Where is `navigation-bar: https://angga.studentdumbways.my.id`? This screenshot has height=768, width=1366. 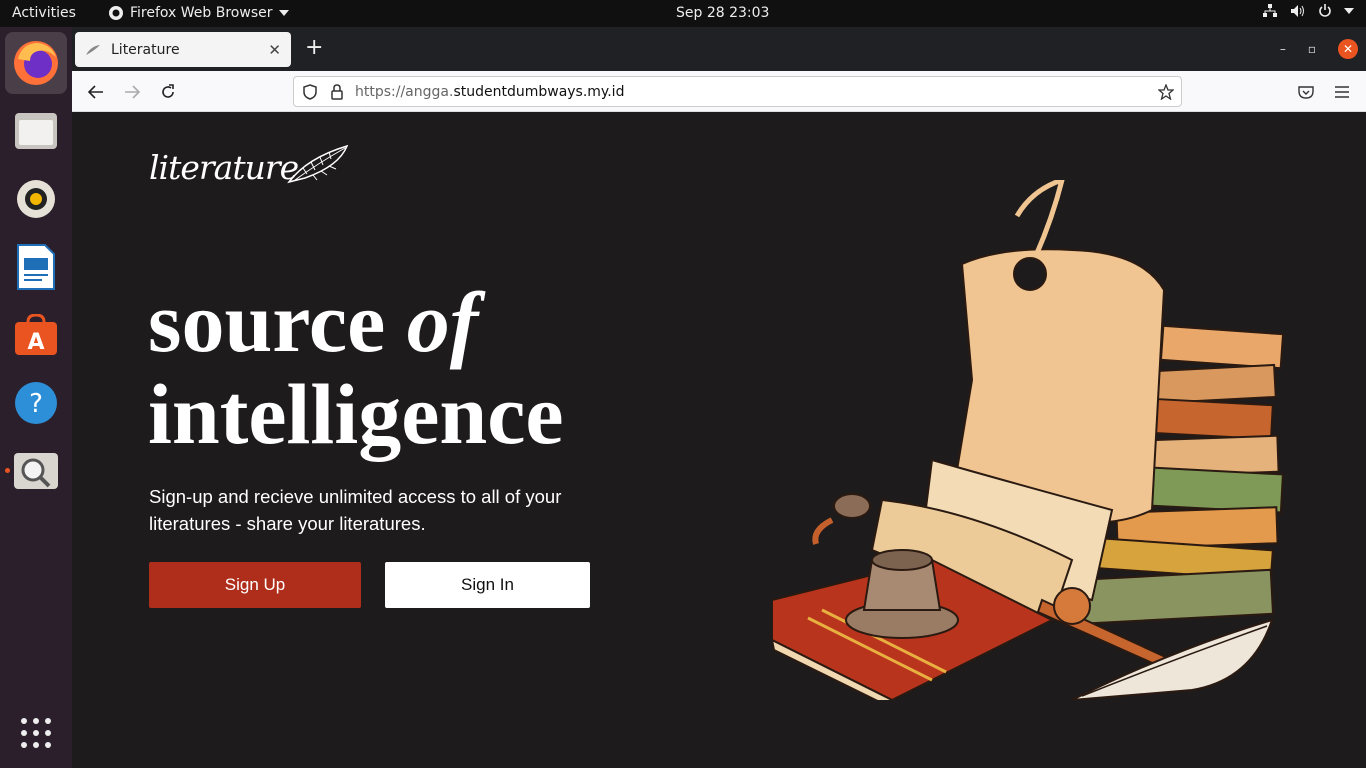
navigation-bar: https://angga.studentdumbways.my.id is located at coordinates (719, 91).